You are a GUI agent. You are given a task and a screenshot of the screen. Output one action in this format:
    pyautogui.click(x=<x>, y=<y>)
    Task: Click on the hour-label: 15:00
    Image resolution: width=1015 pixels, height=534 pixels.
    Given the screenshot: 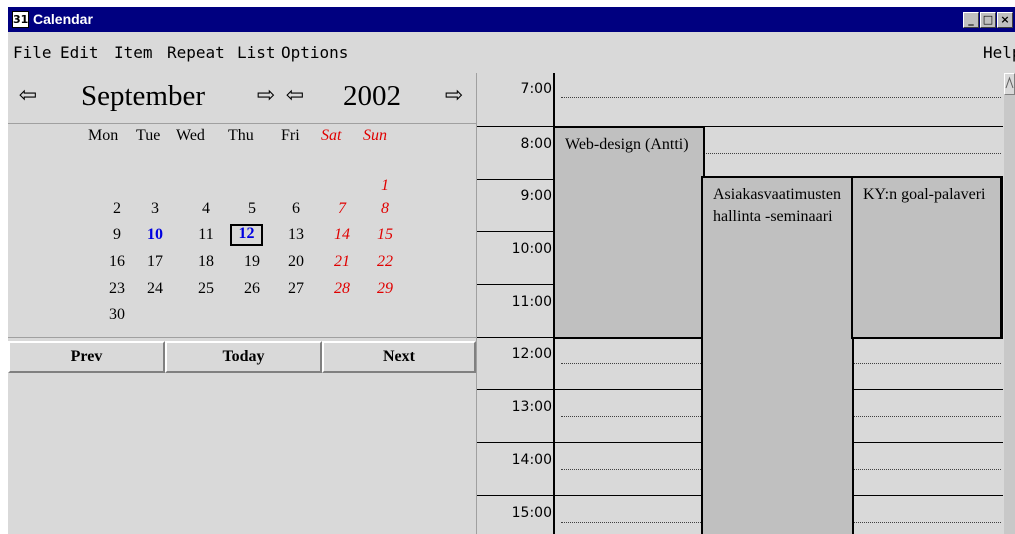 What is the action you would take?
    pyautogui.click(x=531, y=513)
    